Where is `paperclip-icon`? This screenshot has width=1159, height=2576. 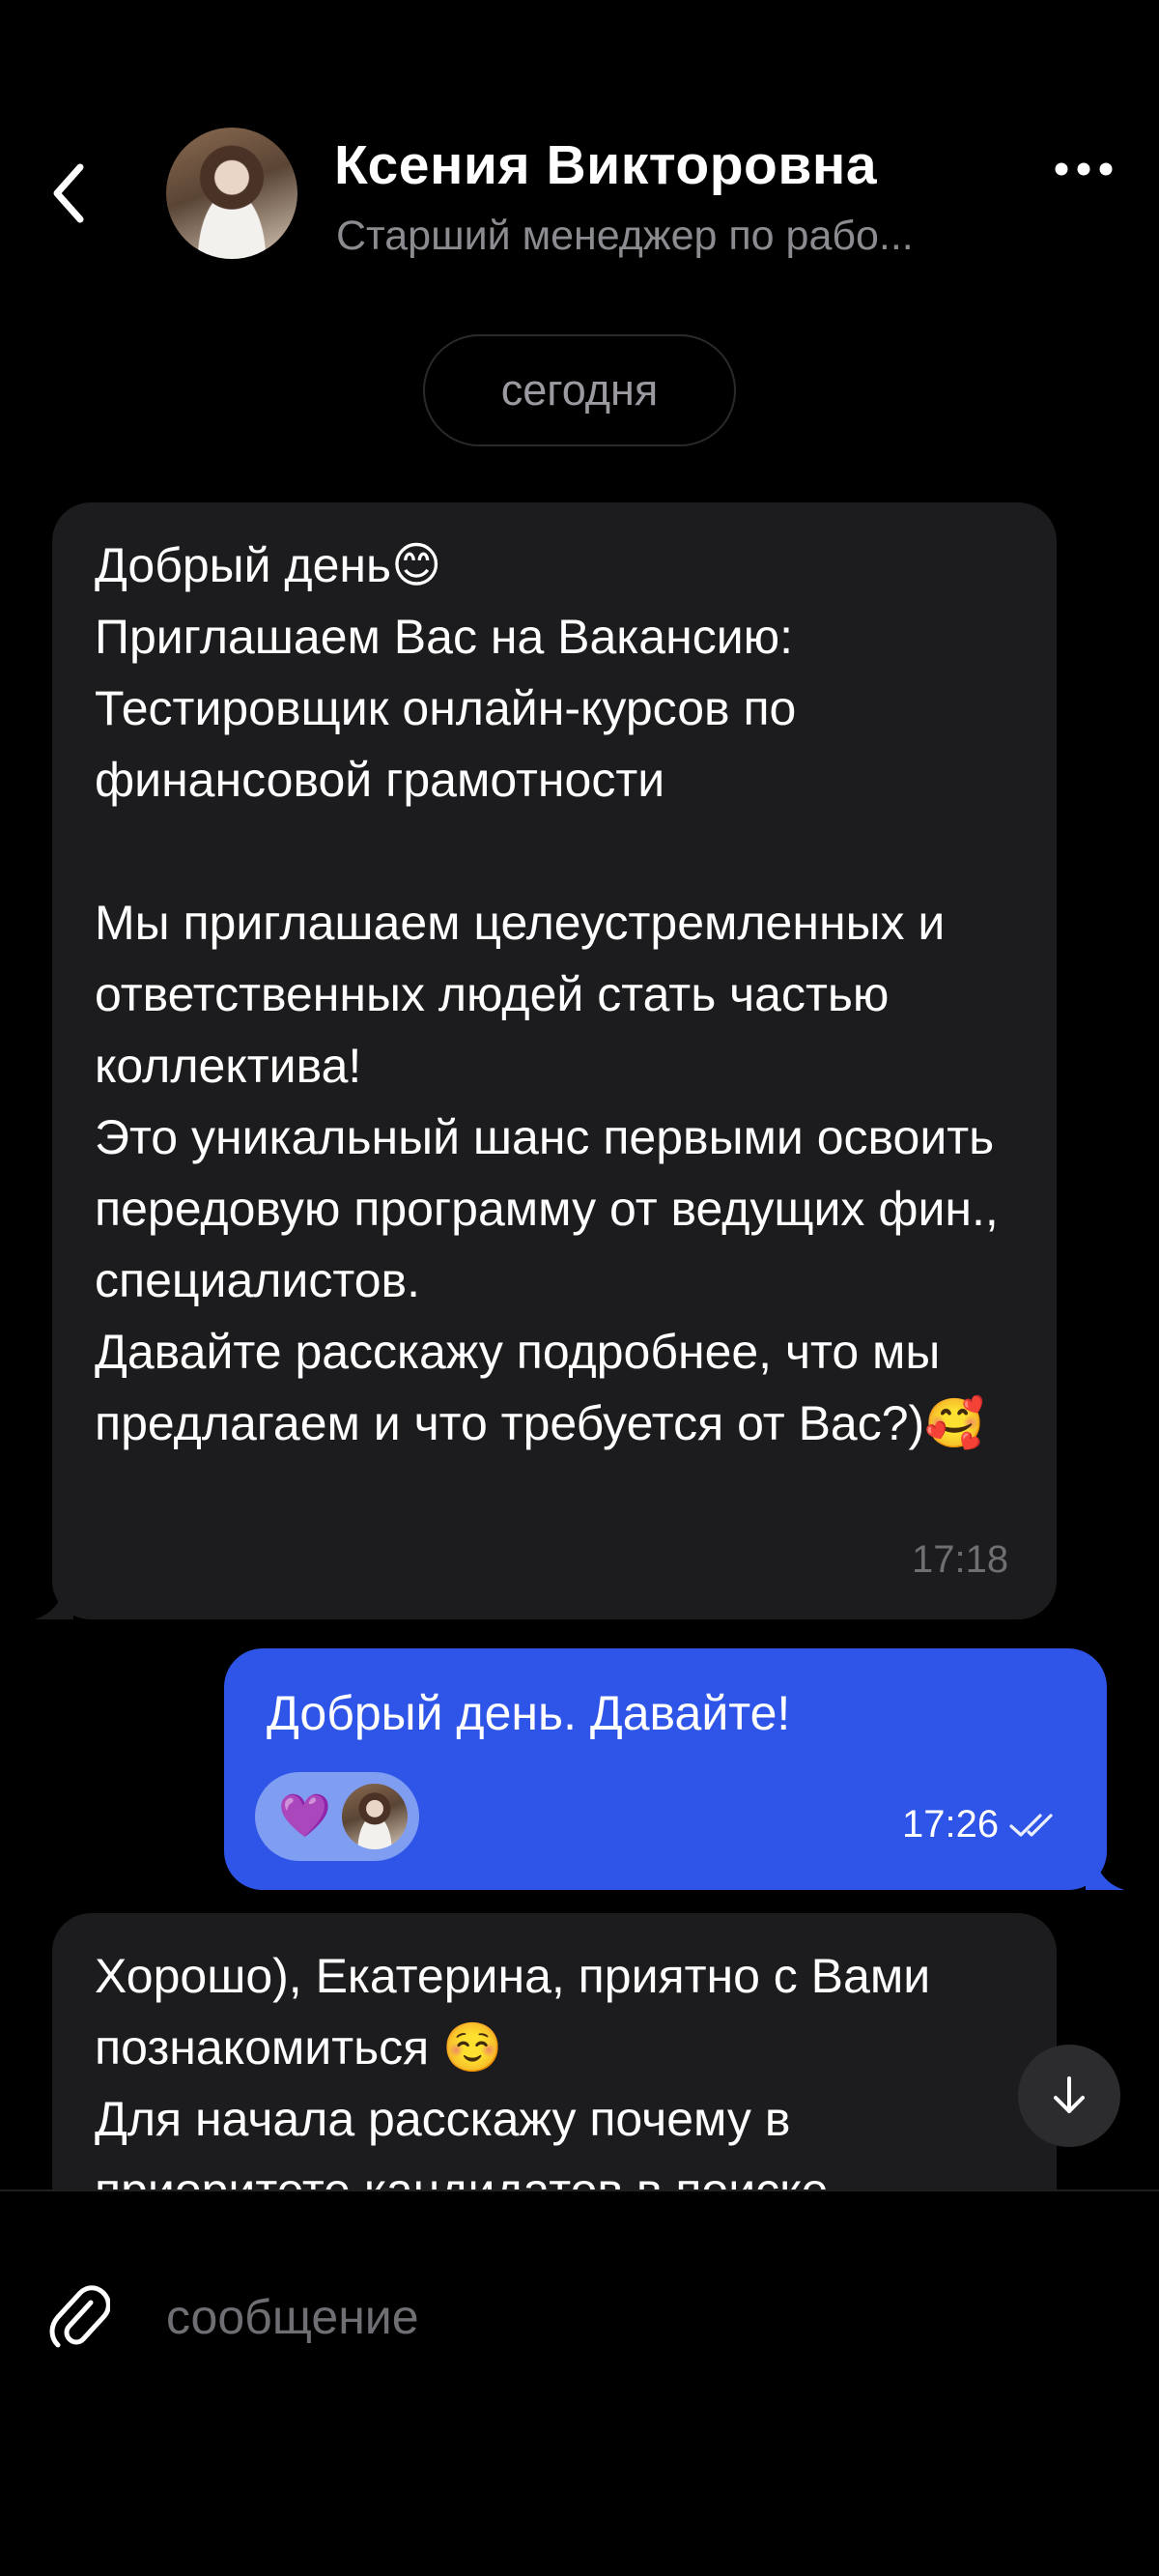 paperclip-icon is located at coordinates (80, 2317).